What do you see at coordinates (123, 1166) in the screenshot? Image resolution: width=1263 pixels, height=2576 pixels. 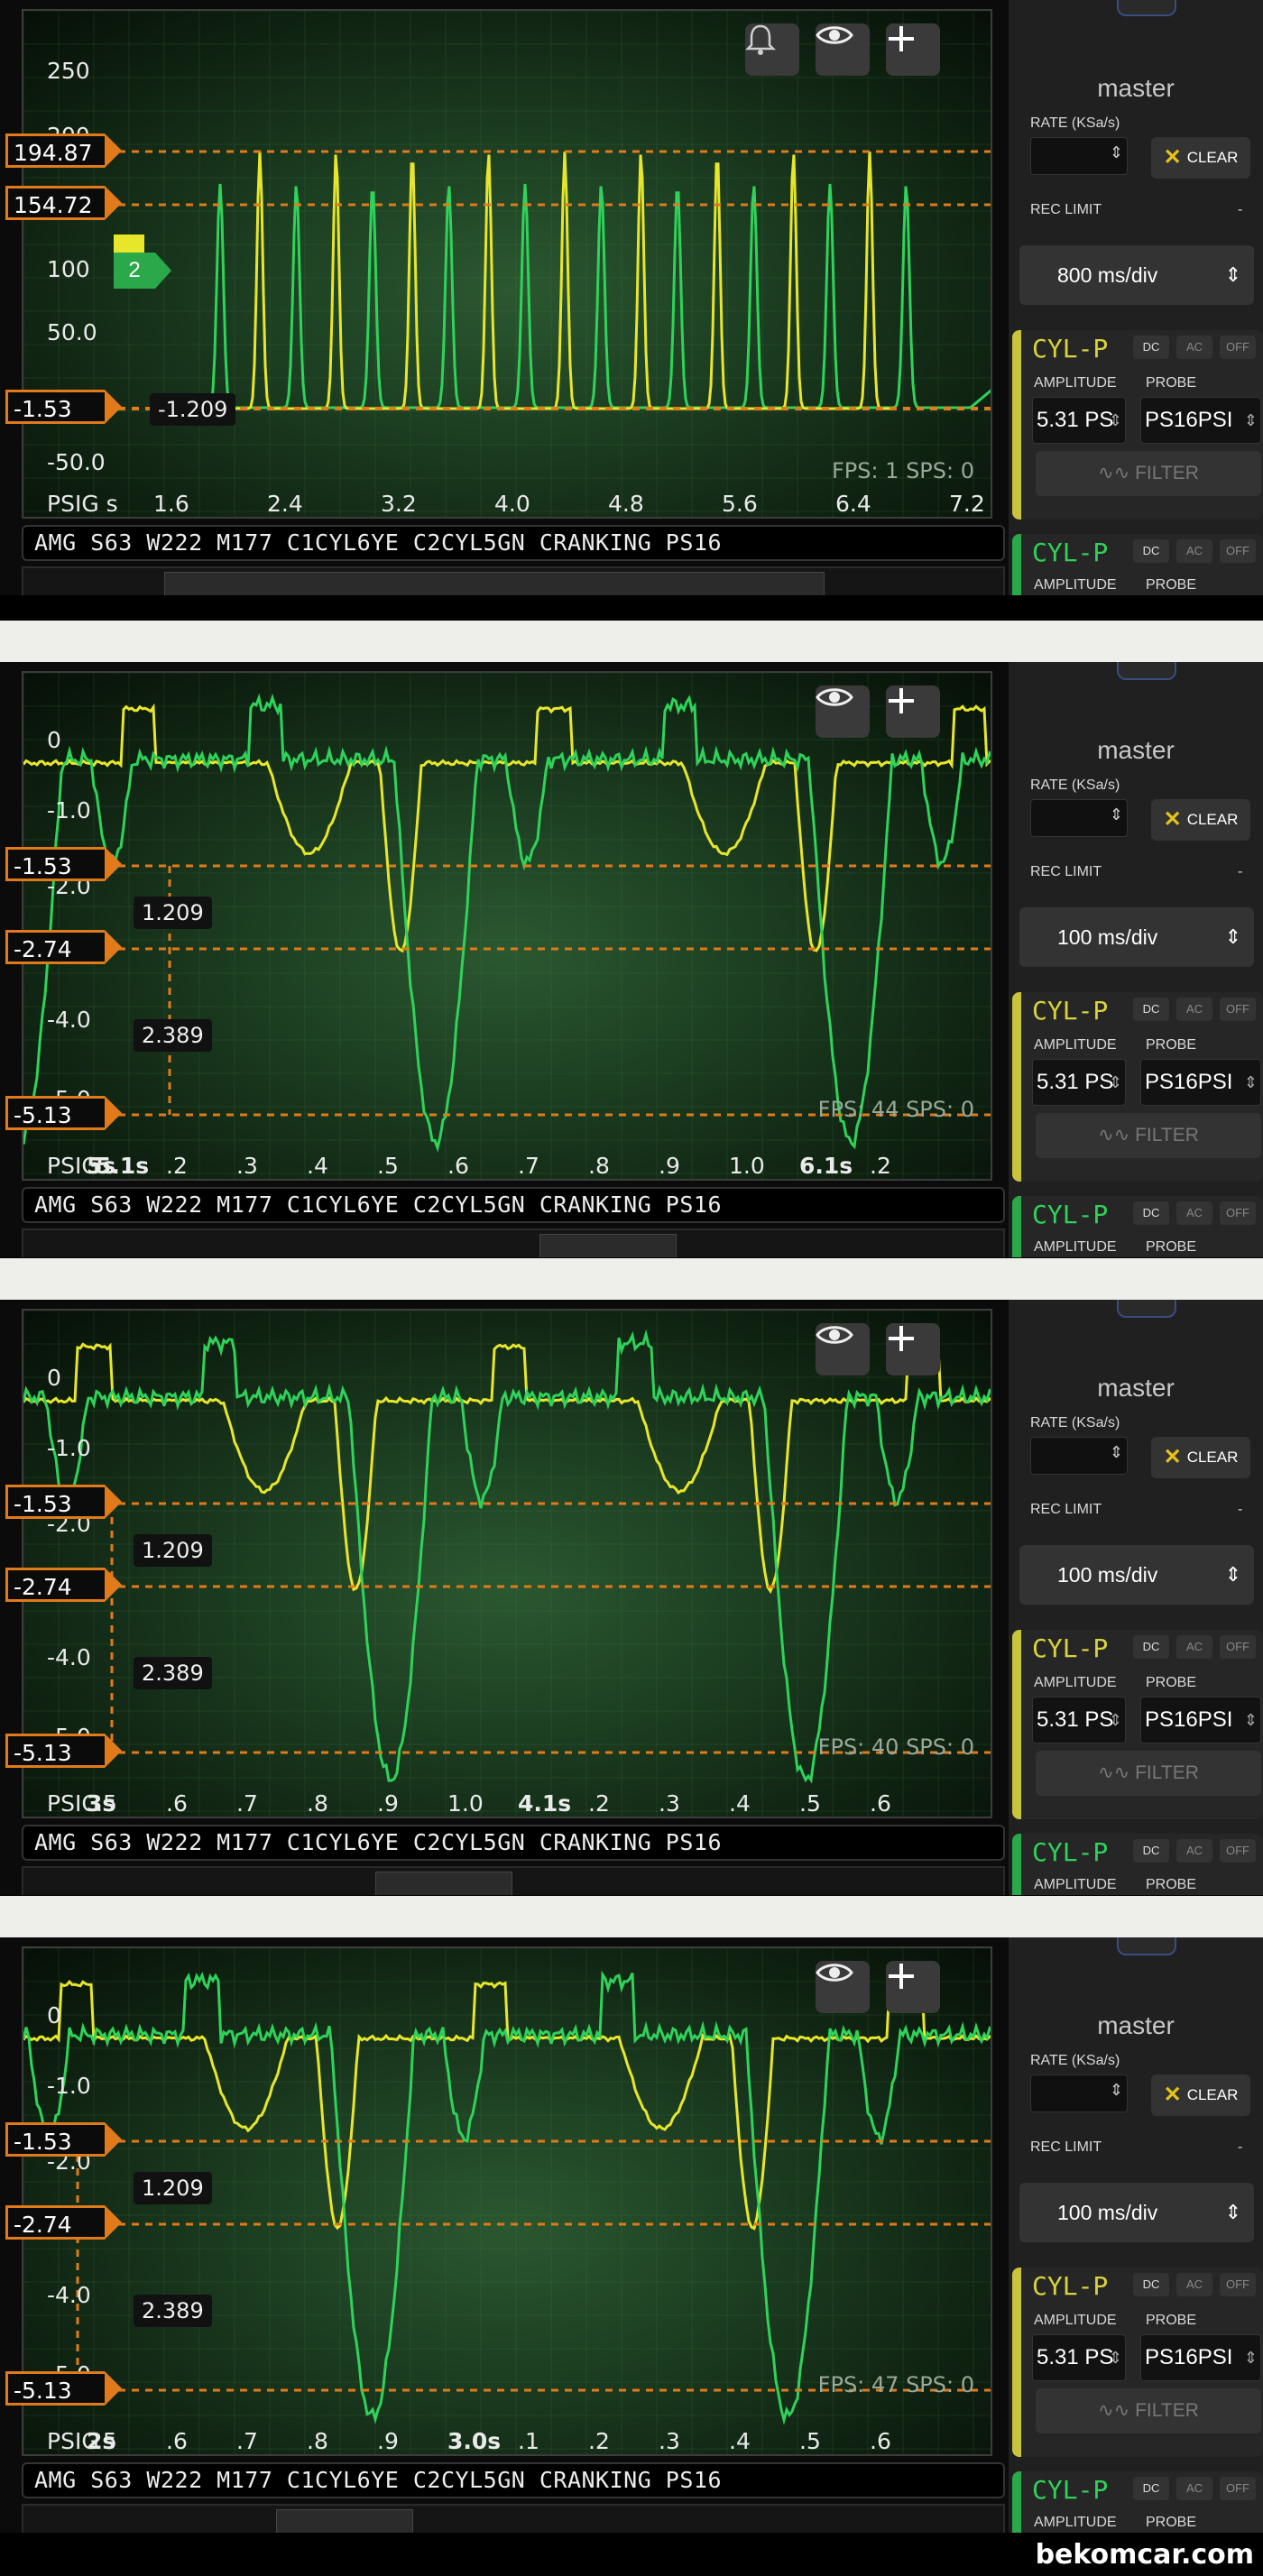 I see `x-tick: 5.1s` at bounding box center [123, 1166].